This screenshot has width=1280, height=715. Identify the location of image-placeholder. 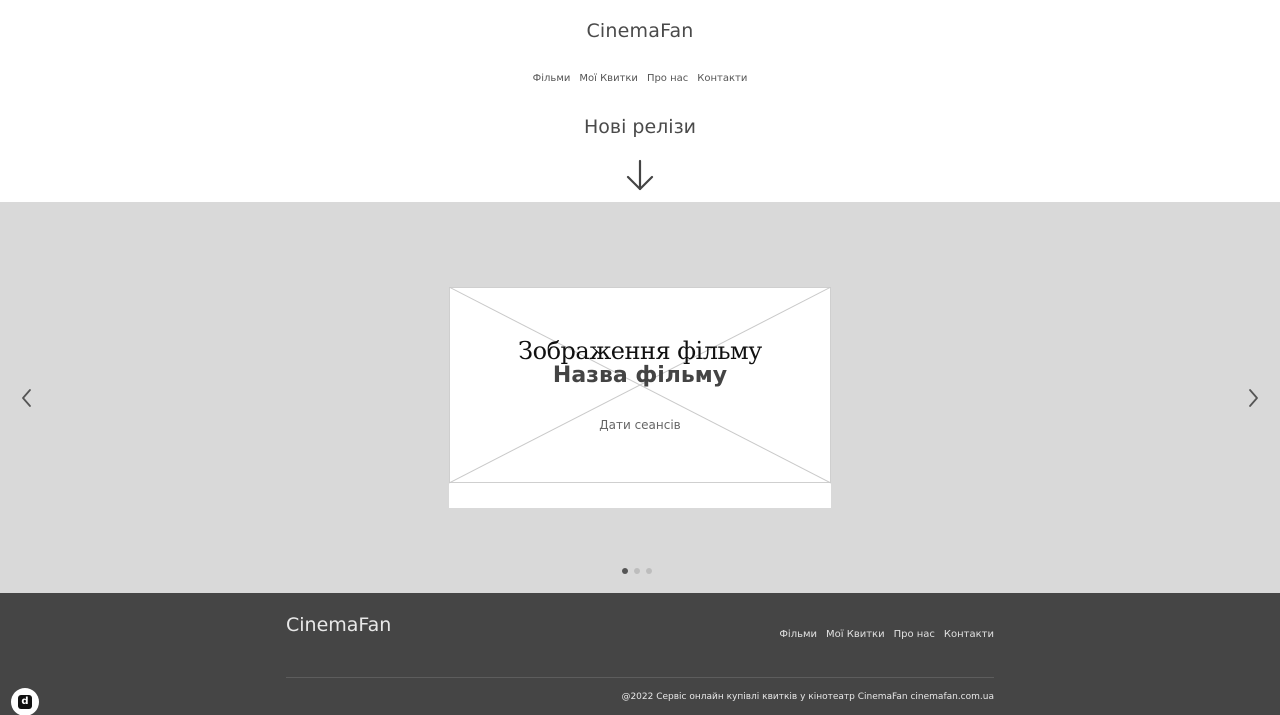
(640, 385).